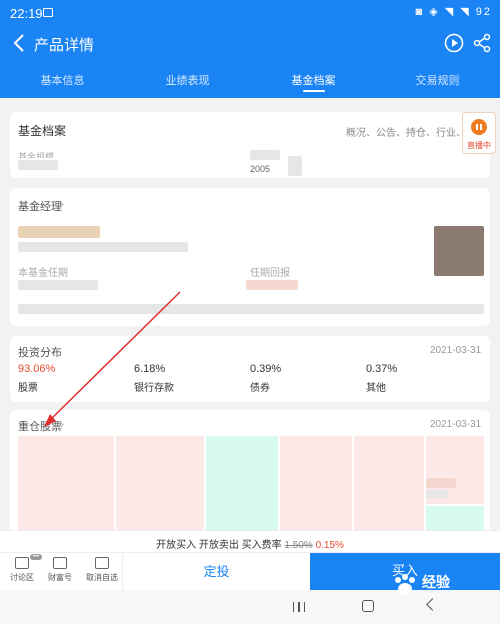  Describe the element at coordinates (382, 369) in the screenshot. I see `allocation-other-value: 0.37%` at that location.